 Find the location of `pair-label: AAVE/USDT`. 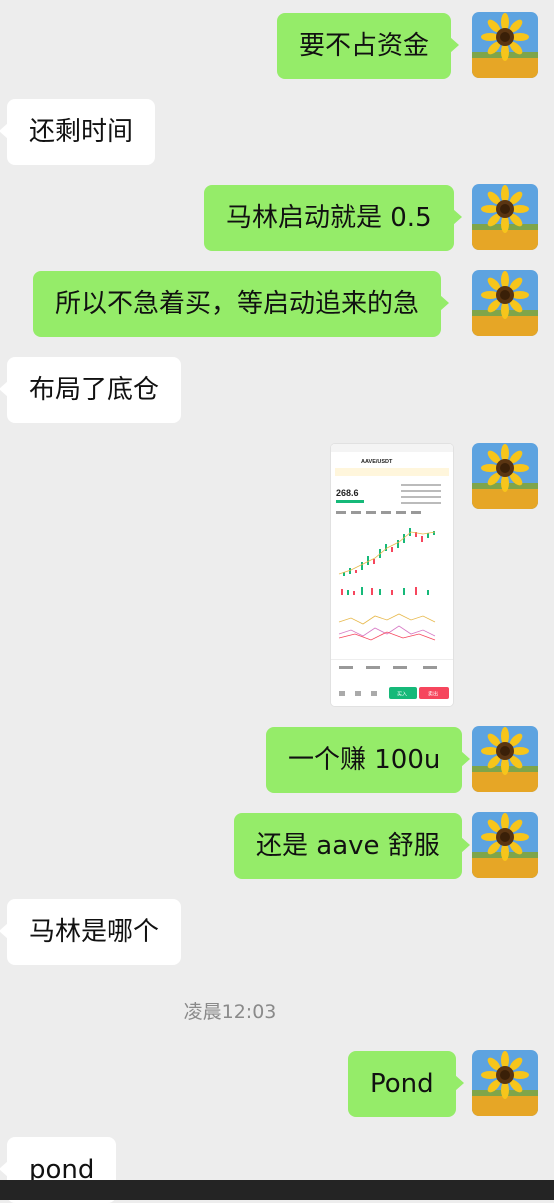

pair-label: AAVE/USDT is located at coordinates (377, 462).